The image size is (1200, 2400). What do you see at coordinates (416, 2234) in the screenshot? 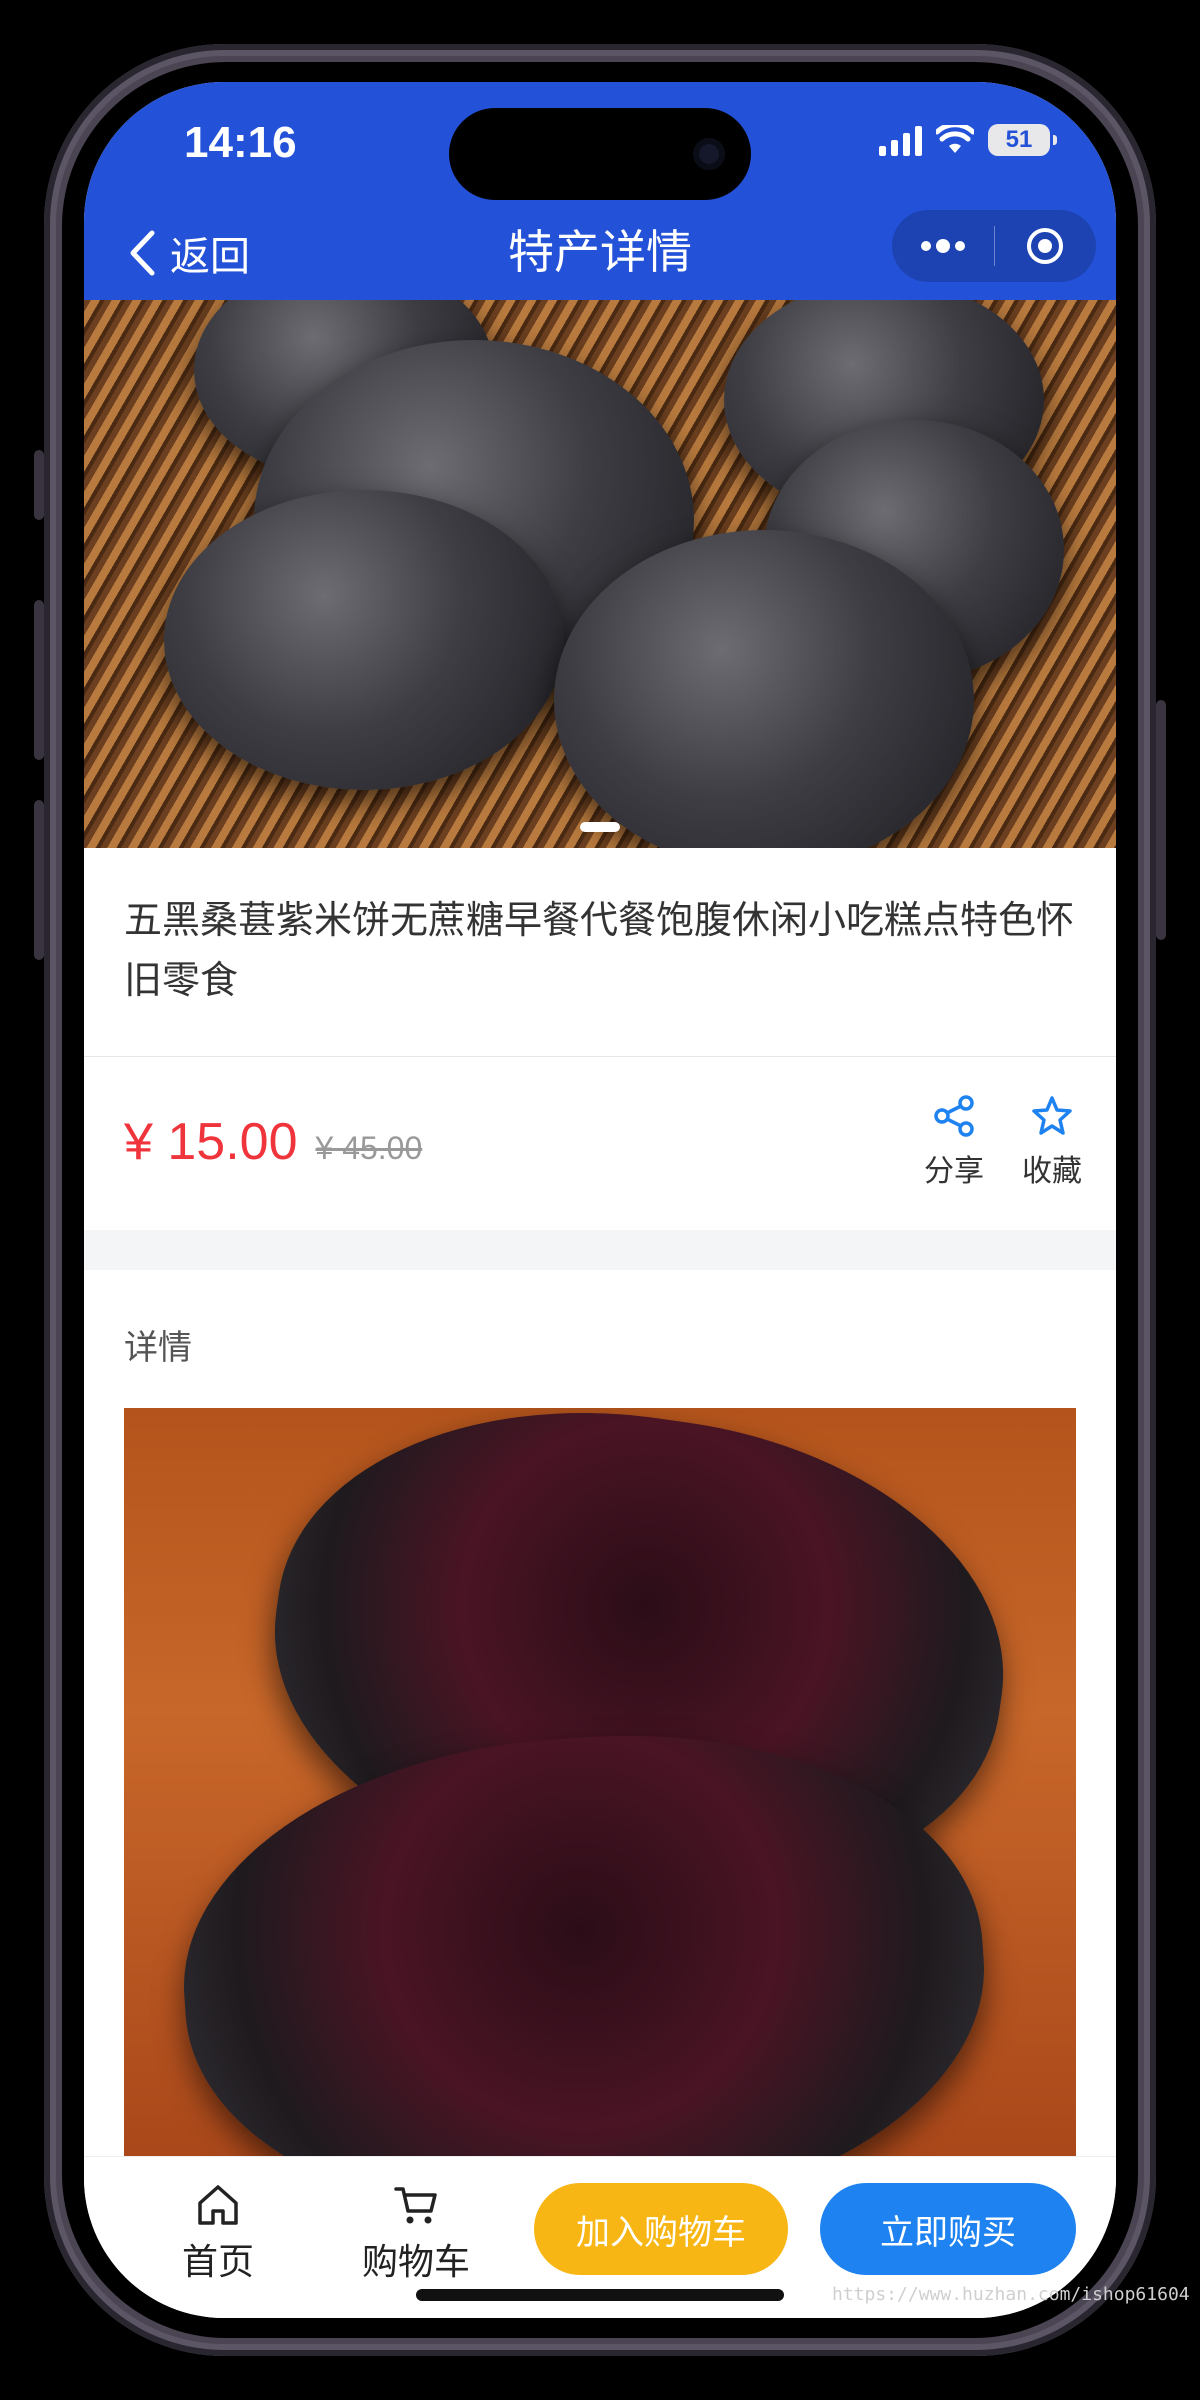
I see `tab-cart: 购物车` at bounding box center [416, 2234].